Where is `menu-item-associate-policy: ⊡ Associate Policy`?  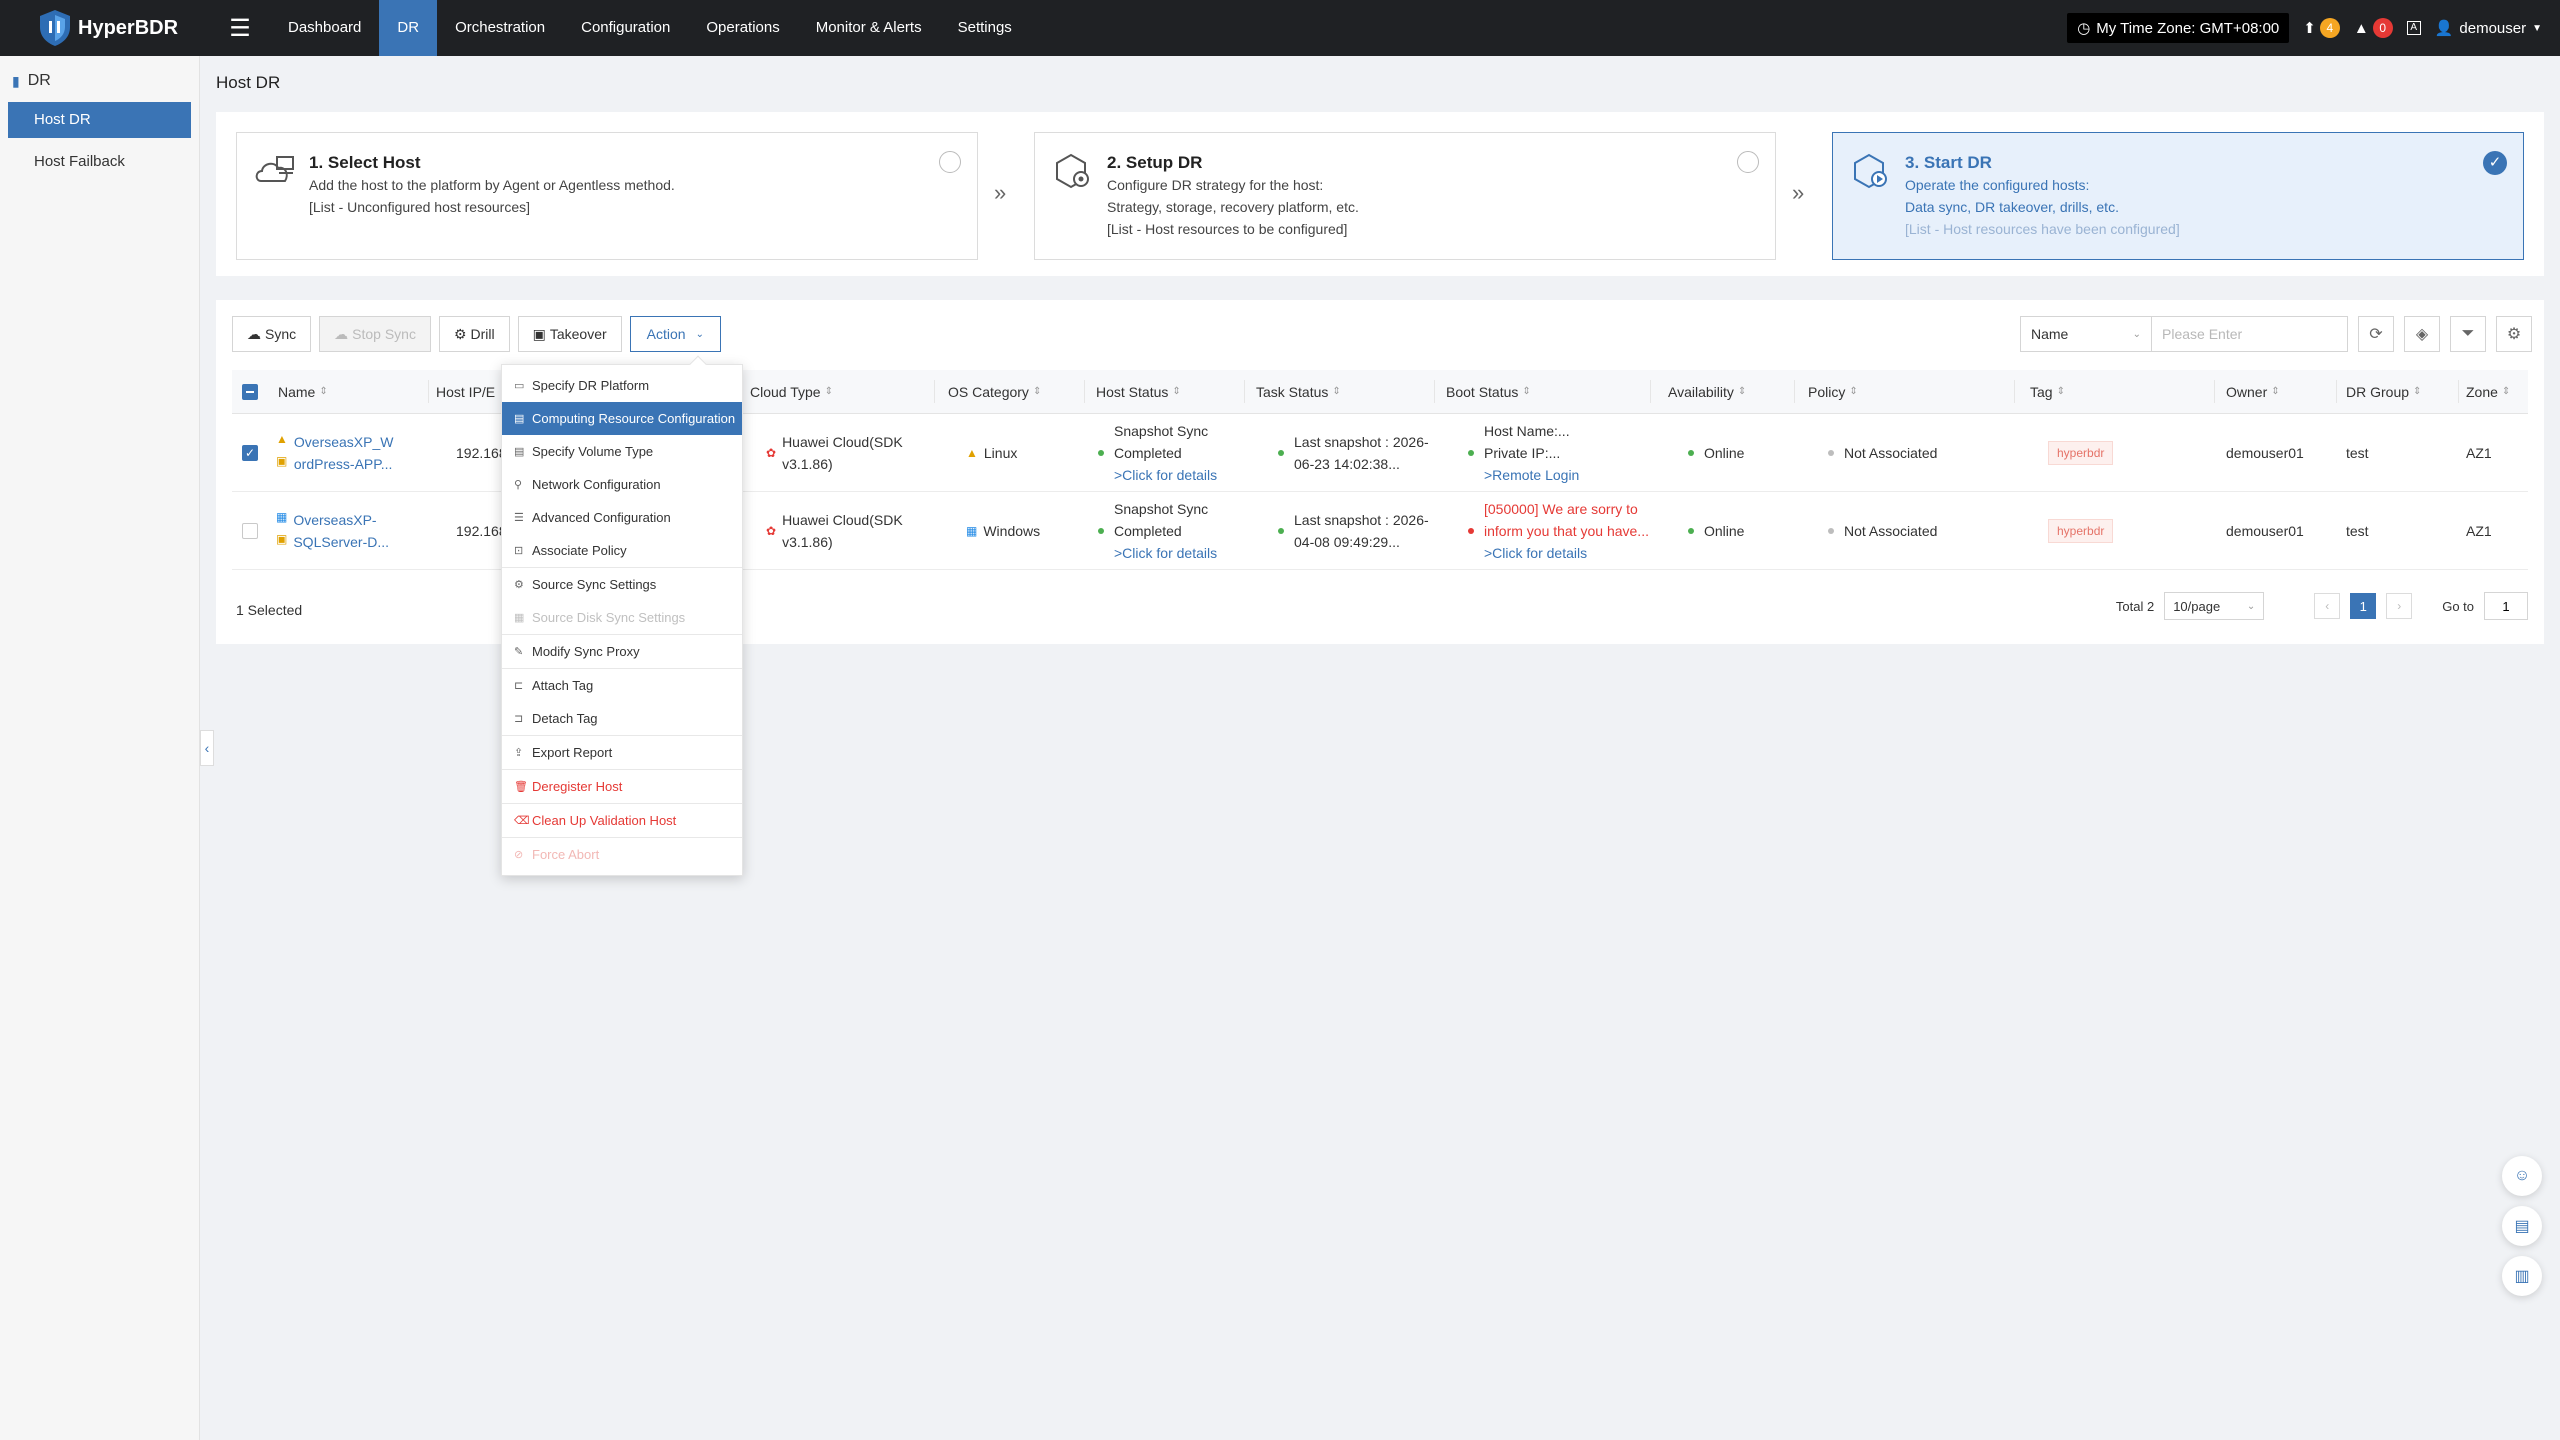
menu-item-associate-policy: ⊡ Associate Policy is located at coordinates (622, 550).